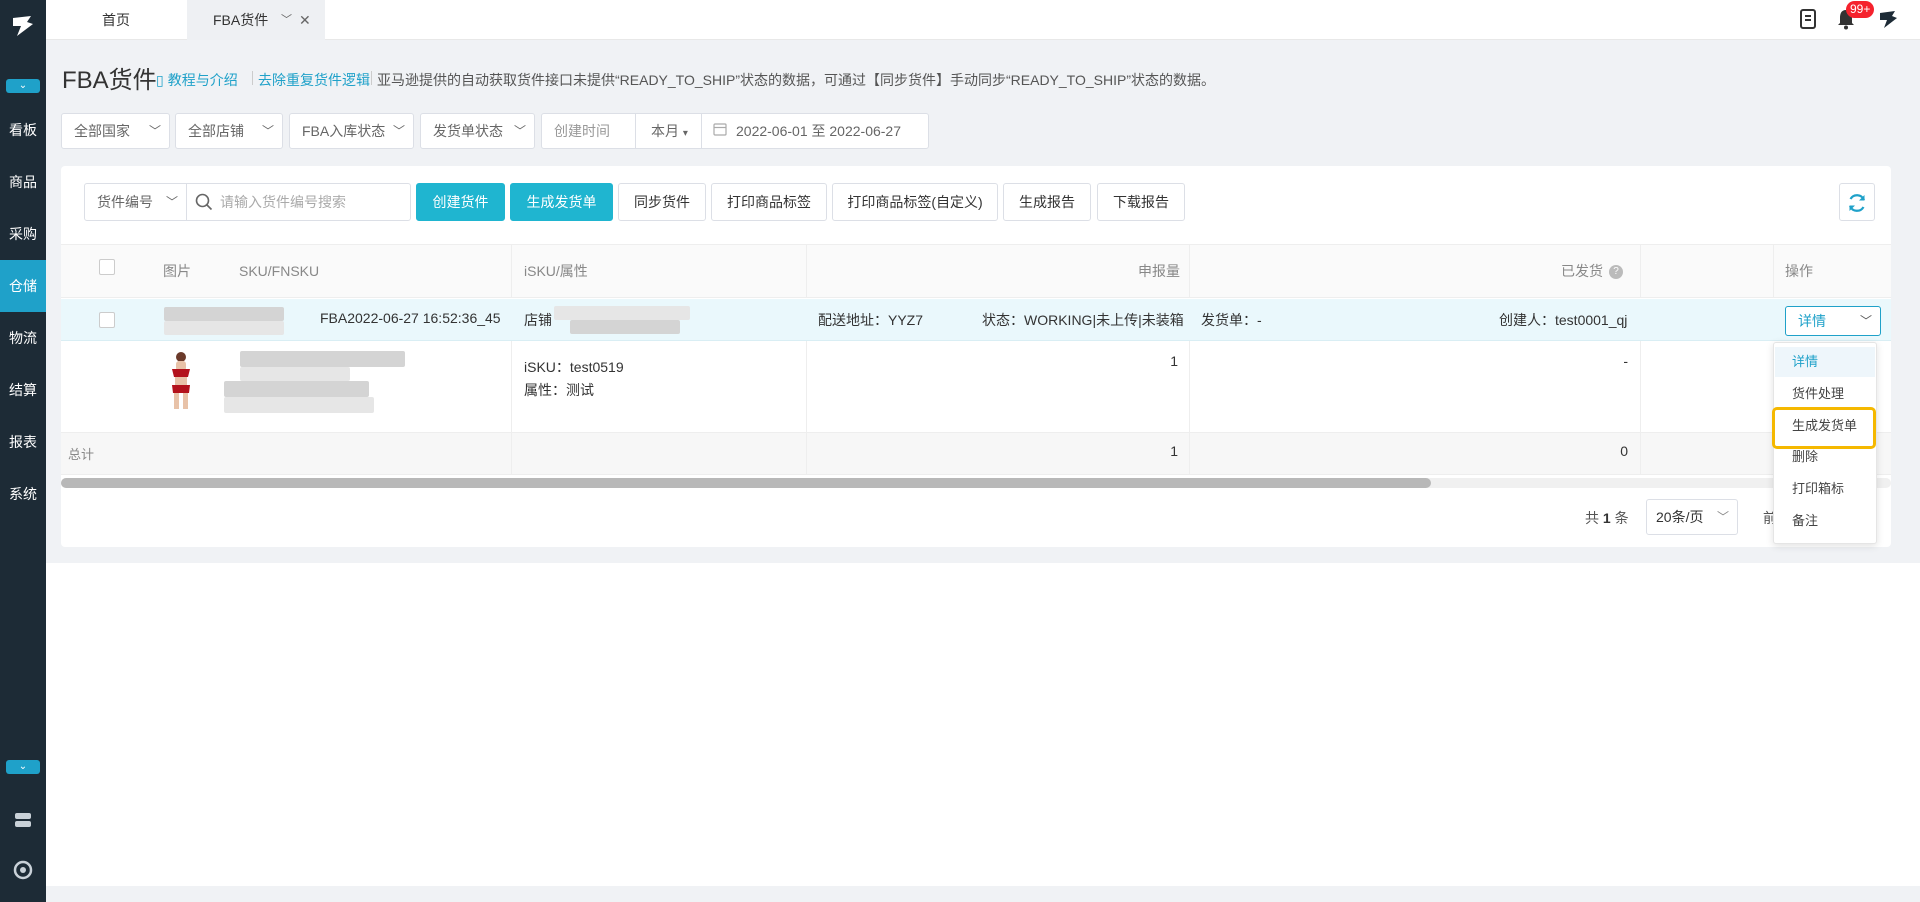  What do you see at coordinates (1616, 272) in the screenshot?
I see `help-icon: ?` at bounding box center [1616, 272].